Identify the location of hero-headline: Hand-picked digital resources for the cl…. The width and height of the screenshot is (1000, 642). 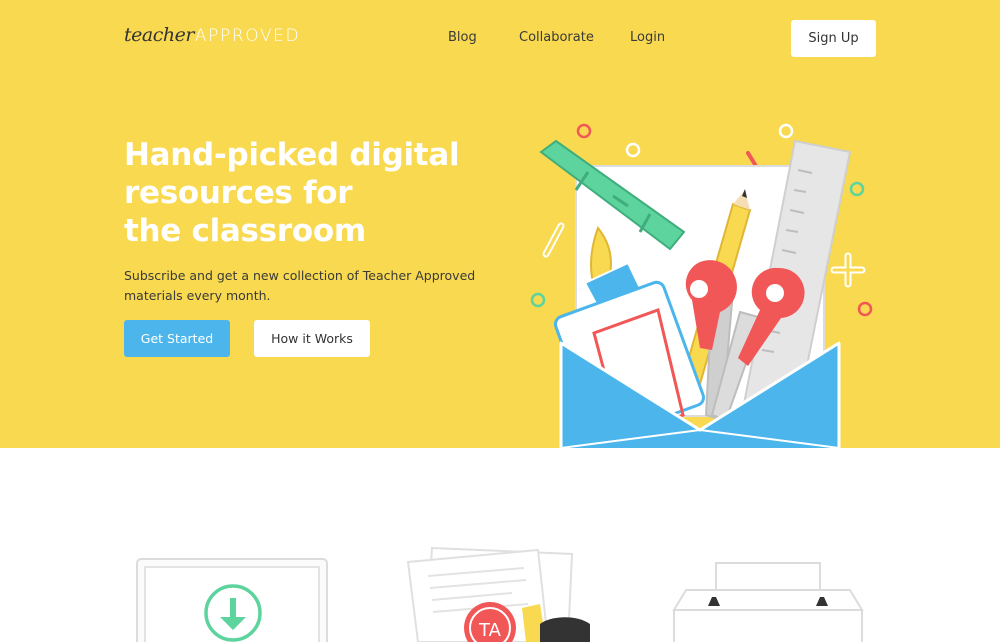
(304, 193).